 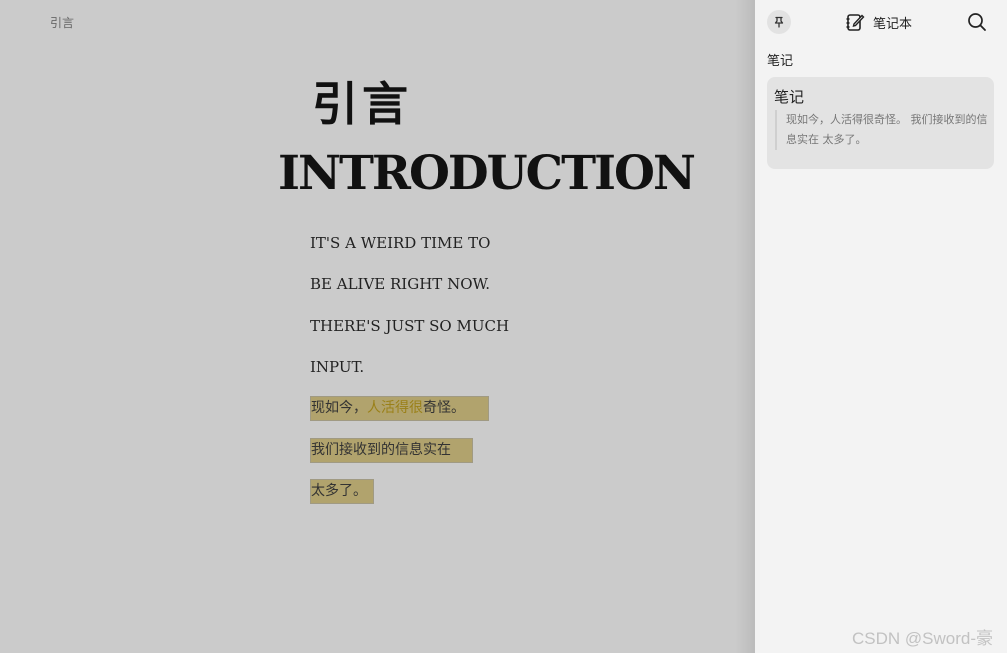 What do you see at coordinates (884, 130) in the screenshot?
I see `note-quote: 现如今，人活得很奇怪。 我们接收到的信息实在 太多了。` at bounding box center [884, 130].